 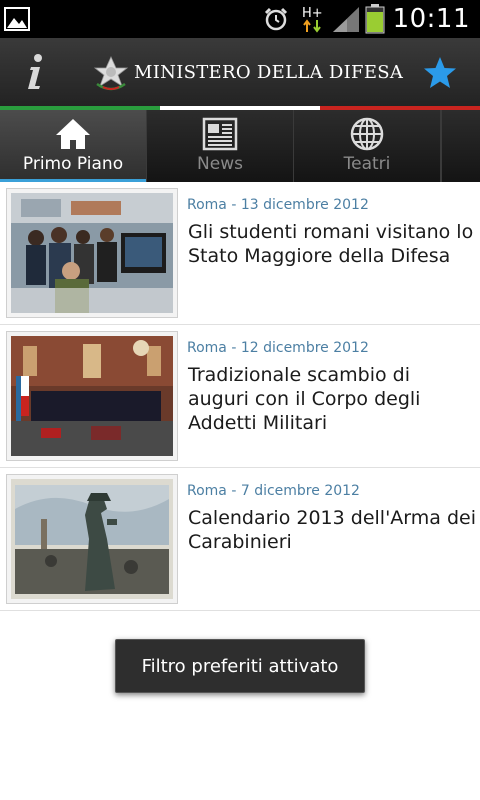 I want to click on globe-icon, so click(x=367, y=134).